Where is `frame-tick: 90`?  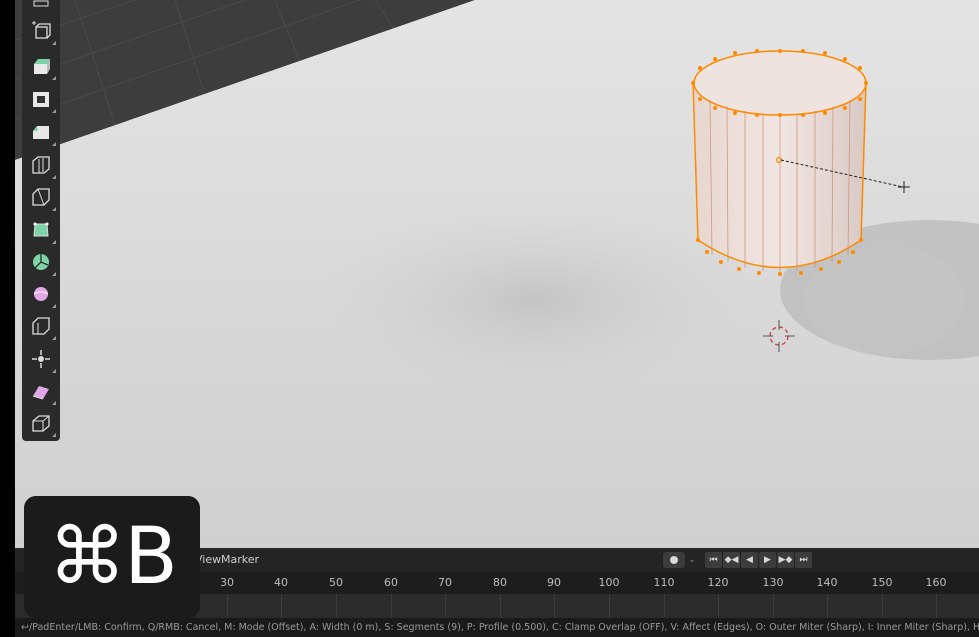
frame-tick: 90 is located at coordinates (554, 582).